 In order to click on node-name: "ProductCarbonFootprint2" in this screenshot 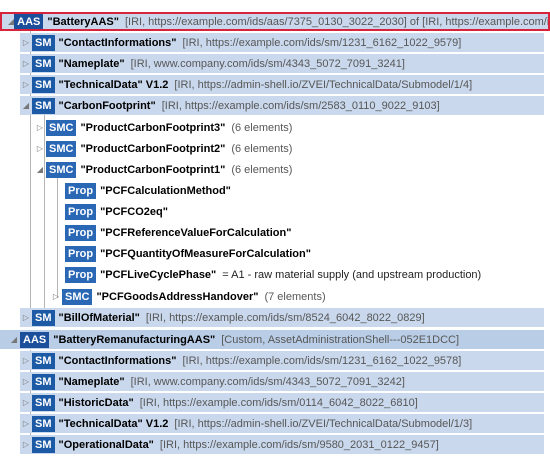, I will do `click(153, 148)`.